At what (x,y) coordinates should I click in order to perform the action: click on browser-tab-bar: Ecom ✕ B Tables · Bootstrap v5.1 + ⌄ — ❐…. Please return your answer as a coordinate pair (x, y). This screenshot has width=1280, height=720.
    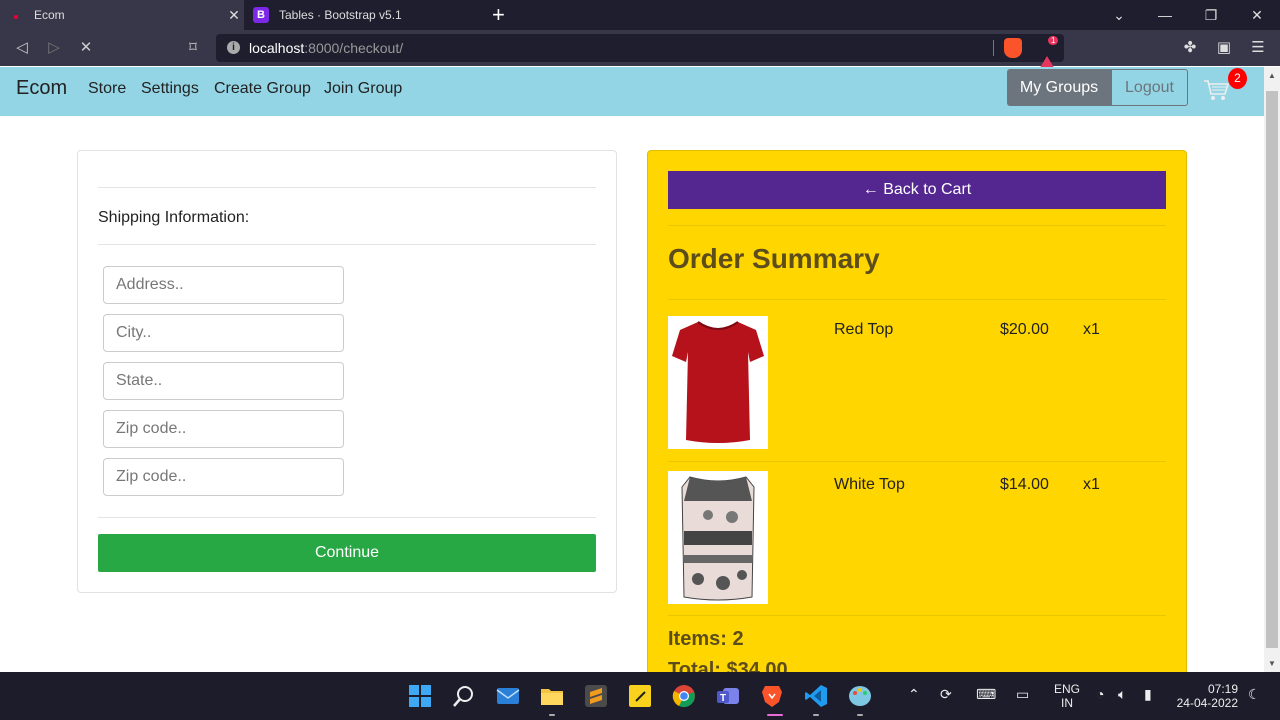
    Looking at the image, I should click on (640, 15).